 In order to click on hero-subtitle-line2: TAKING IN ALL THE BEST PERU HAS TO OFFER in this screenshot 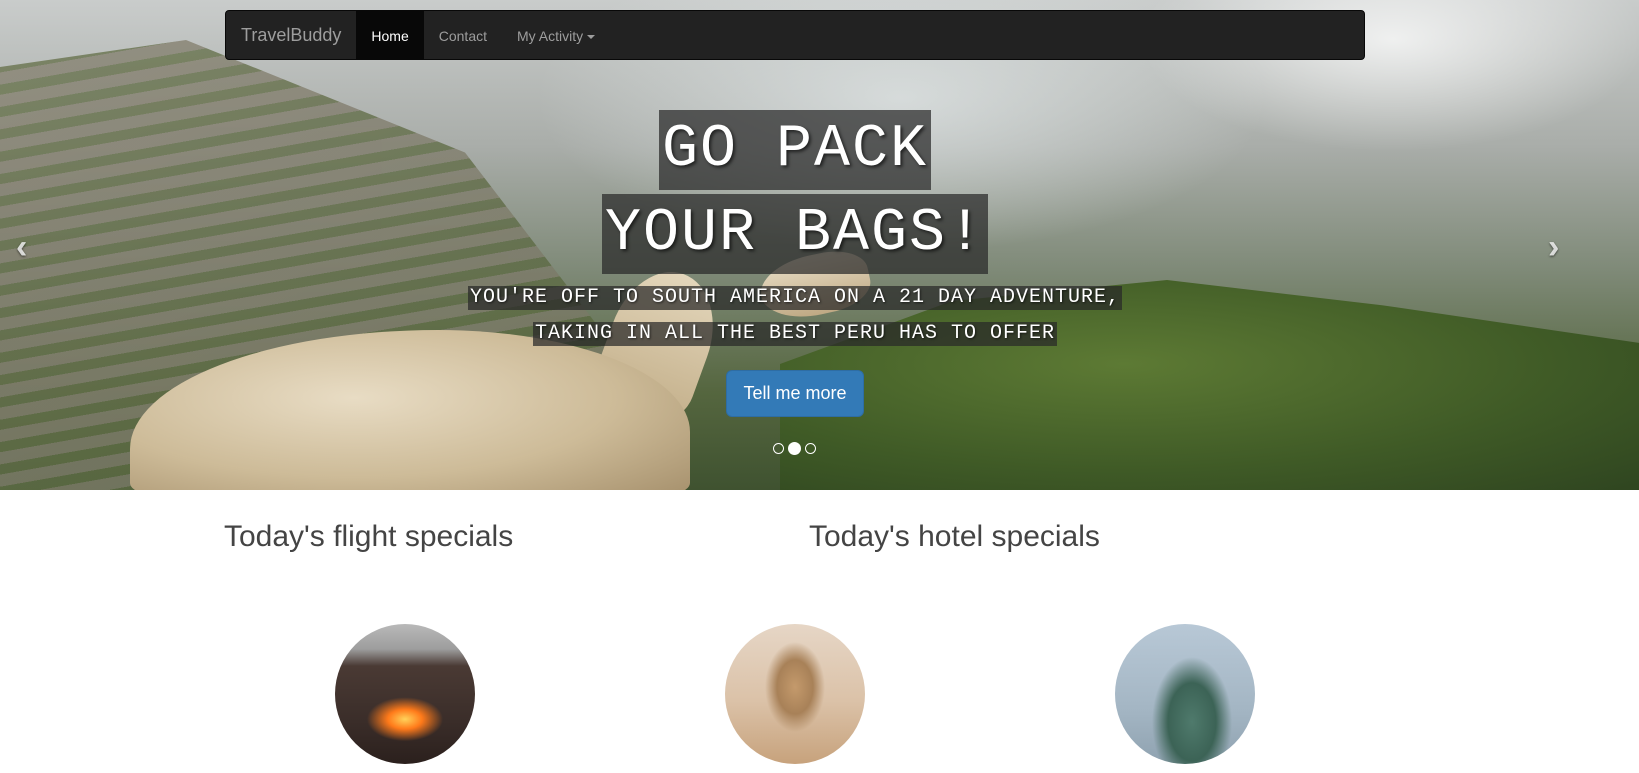, I will do `click(795, 334)`.